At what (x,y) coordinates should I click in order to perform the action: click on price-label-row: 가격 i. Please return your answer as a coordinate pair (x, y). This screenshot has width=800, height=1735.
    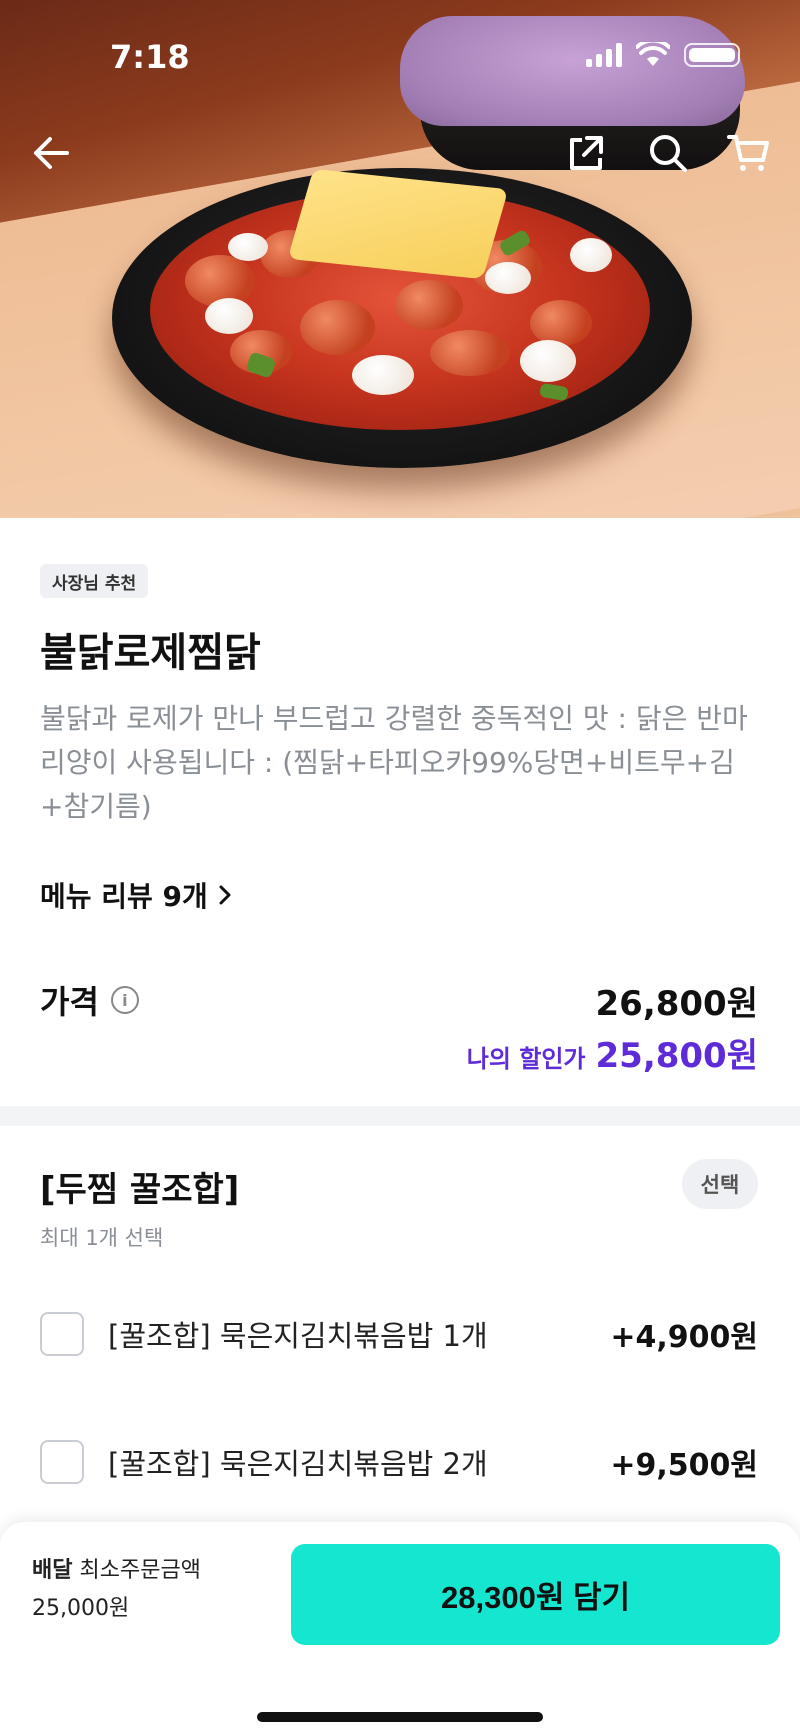
    Looking at the image, I should click on (89, 1000).